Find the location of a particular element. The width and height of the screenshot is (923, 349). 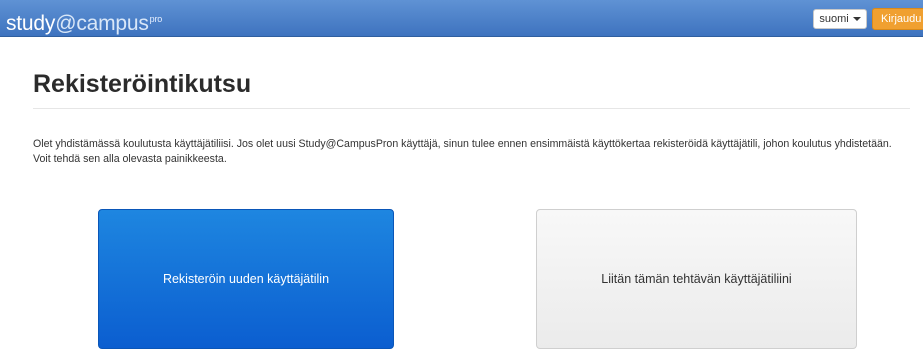

language-dropdown: suomi is located at coordinates (840, 19).